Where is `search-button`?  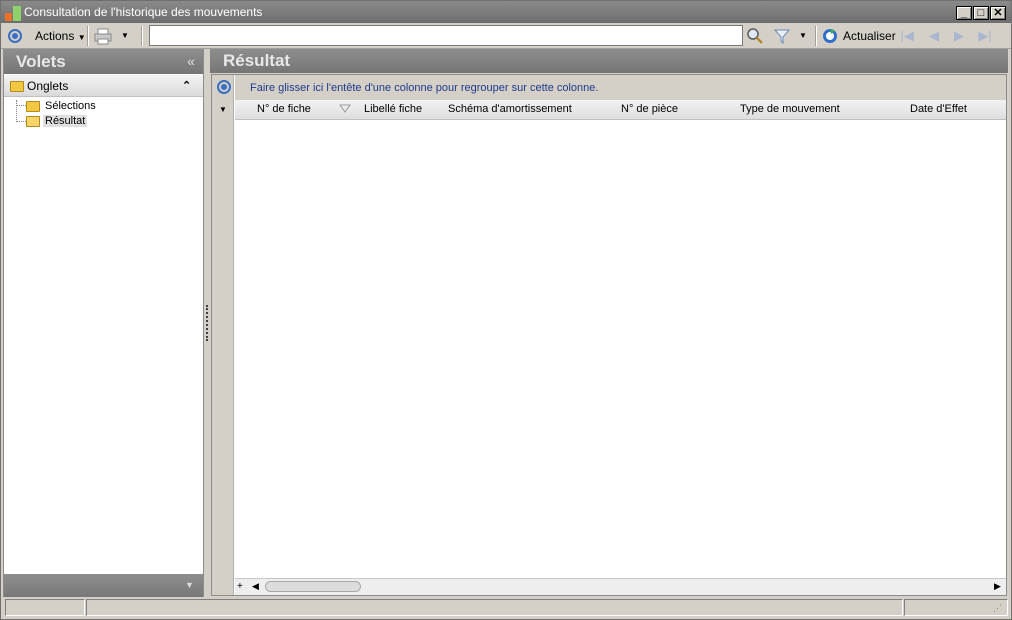 search-button is located at coordinates (755, 36).